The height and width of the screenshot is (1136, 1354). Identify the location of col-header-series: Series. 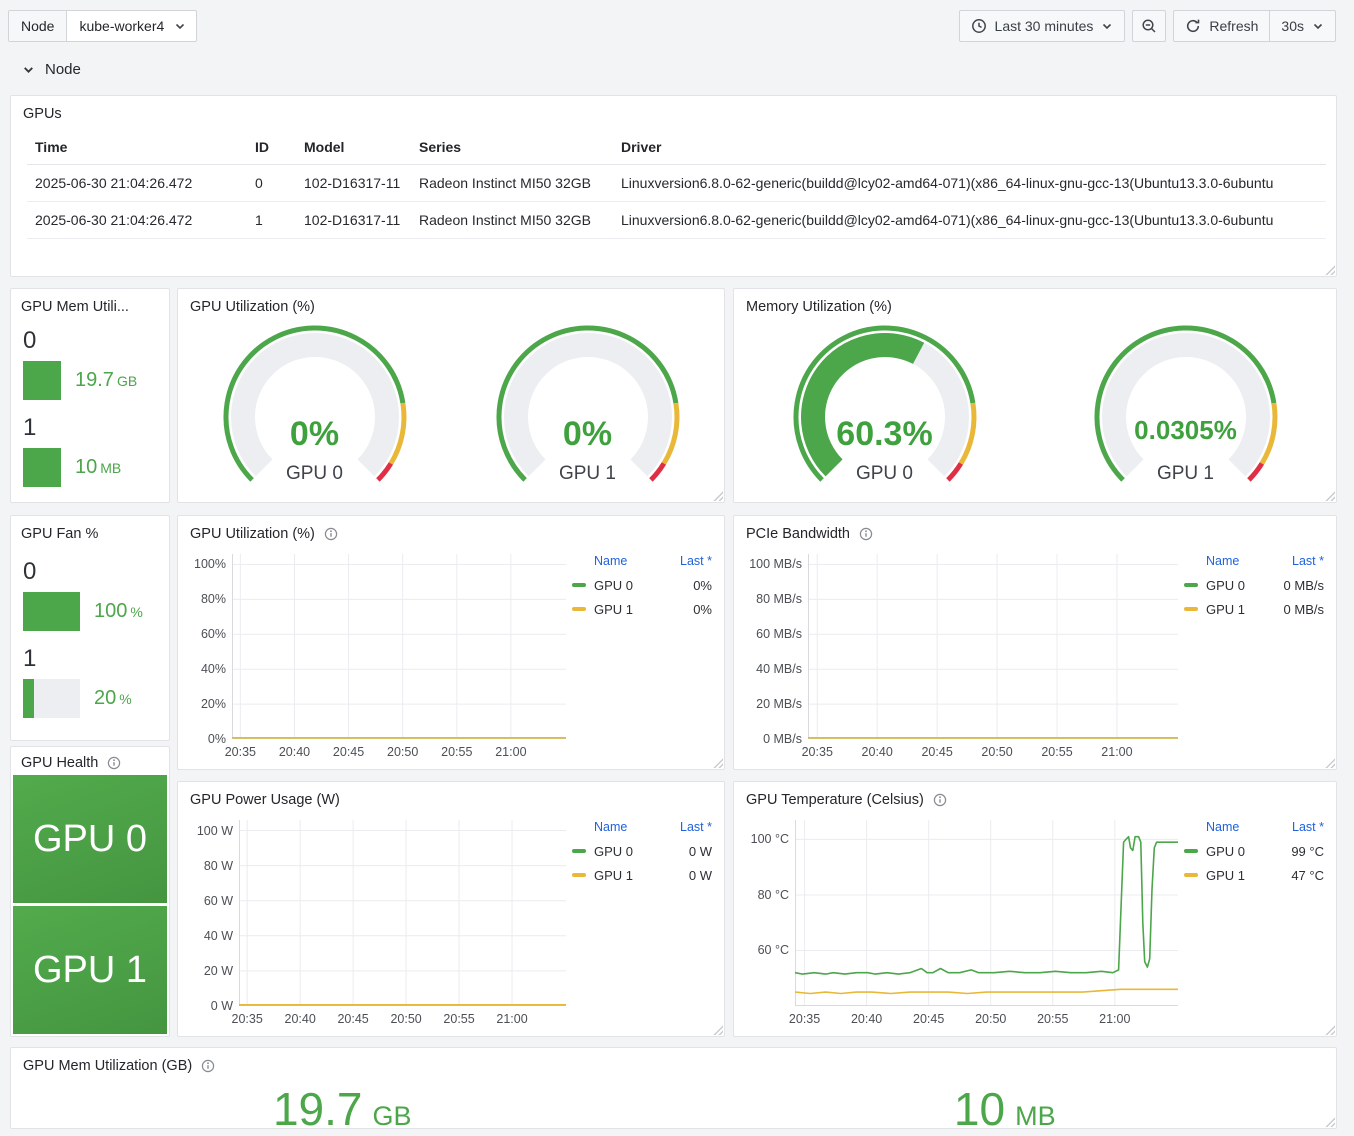
(512, 147).